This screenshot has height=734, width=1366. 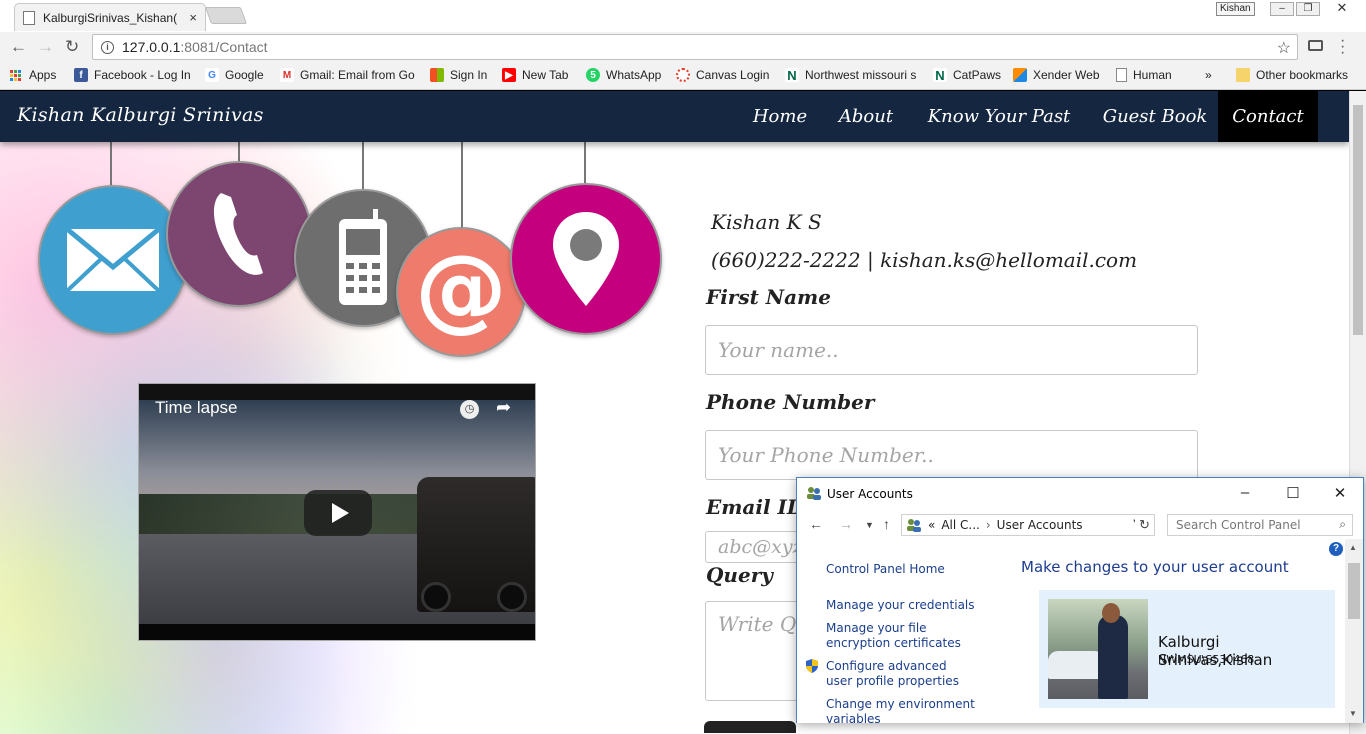 What do you see at coordinates (1292, 75) in the screenshot?
I see `bookmark-other: Other bookmarks` at bounding box center [1292, 75].